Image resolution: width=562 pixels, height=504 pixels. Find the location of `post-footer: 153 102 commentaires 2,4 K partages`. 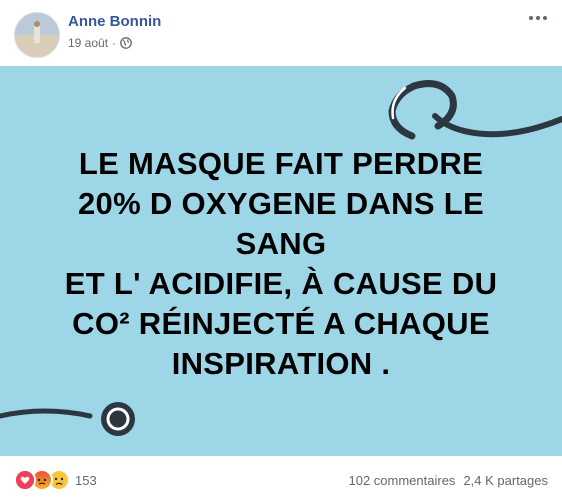

post-footer: 153 102 commentaires 2,4 K partages is located at coordinates (281, 480).